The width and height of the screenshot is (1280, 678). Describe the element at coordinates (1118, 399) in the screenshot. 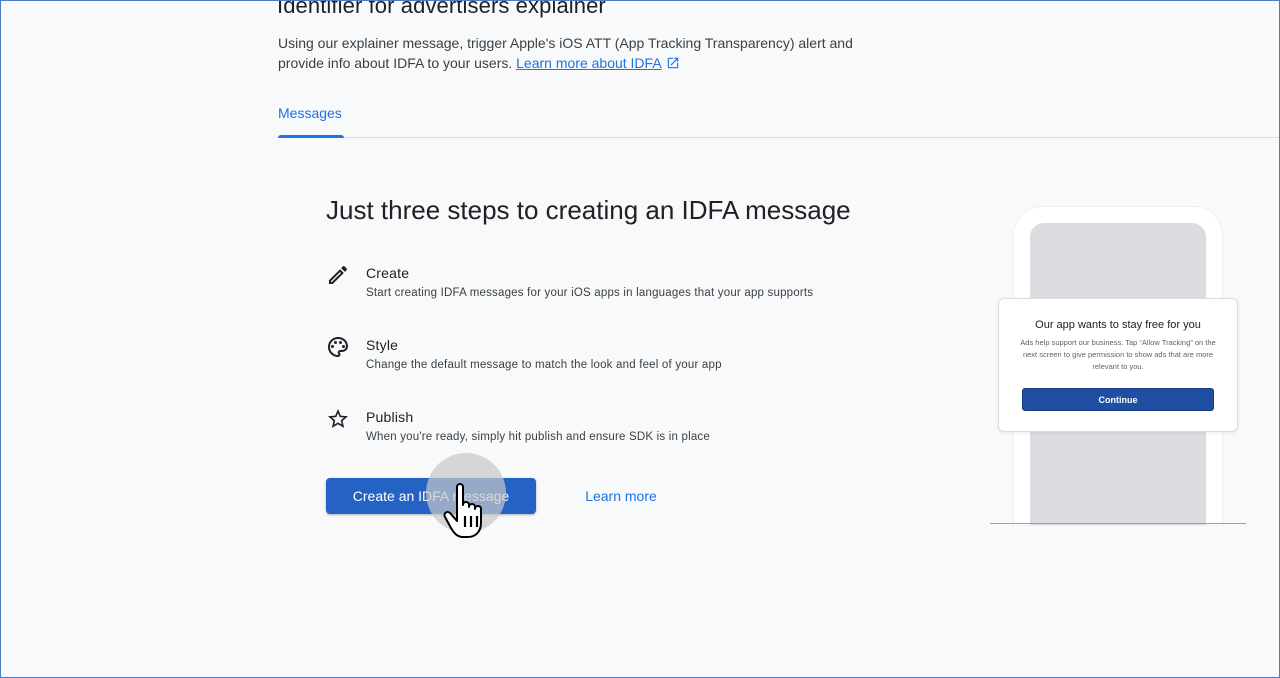

I see `dialog-continue-button: Continue` at that location.